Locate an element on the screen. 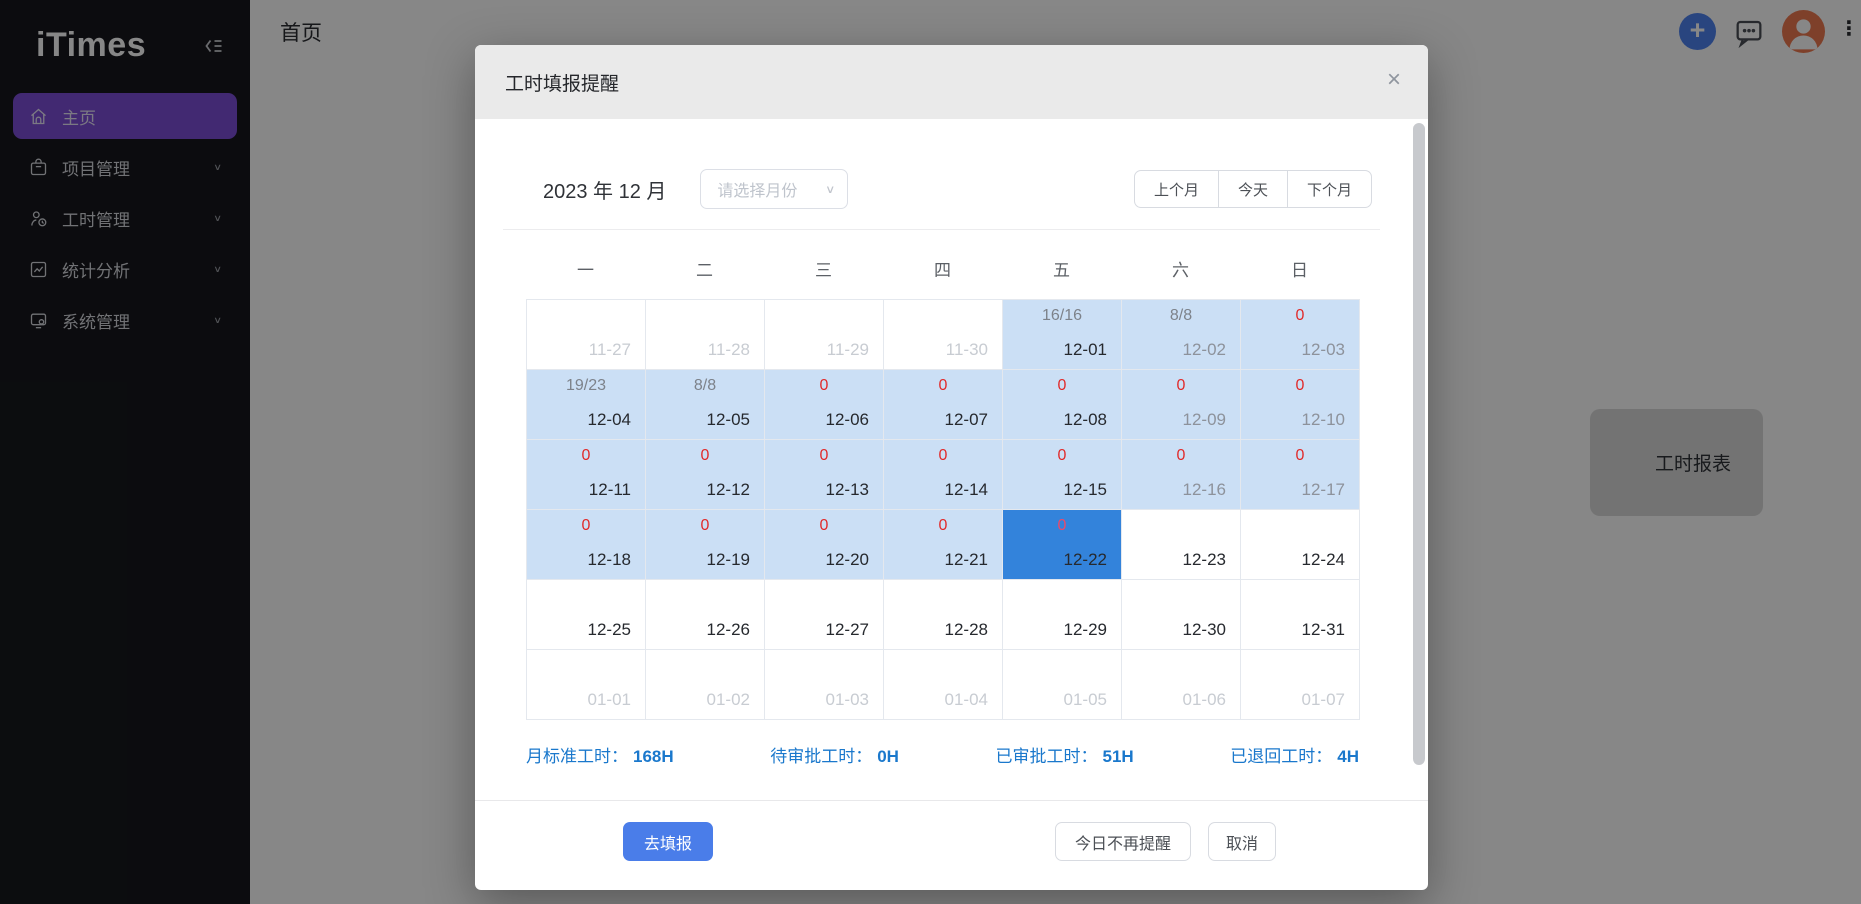  calendar-cell-11-30: 11-30 is located at coordinates (943, 335).